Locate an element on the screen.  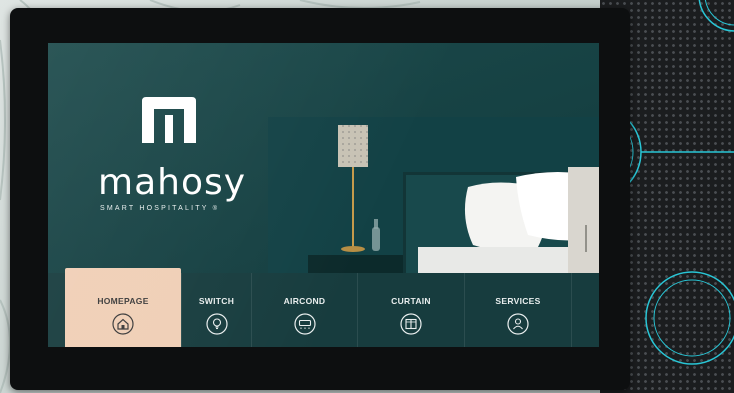
tab-homepage: HOMEPAGE is located at coordinates (123, 307).